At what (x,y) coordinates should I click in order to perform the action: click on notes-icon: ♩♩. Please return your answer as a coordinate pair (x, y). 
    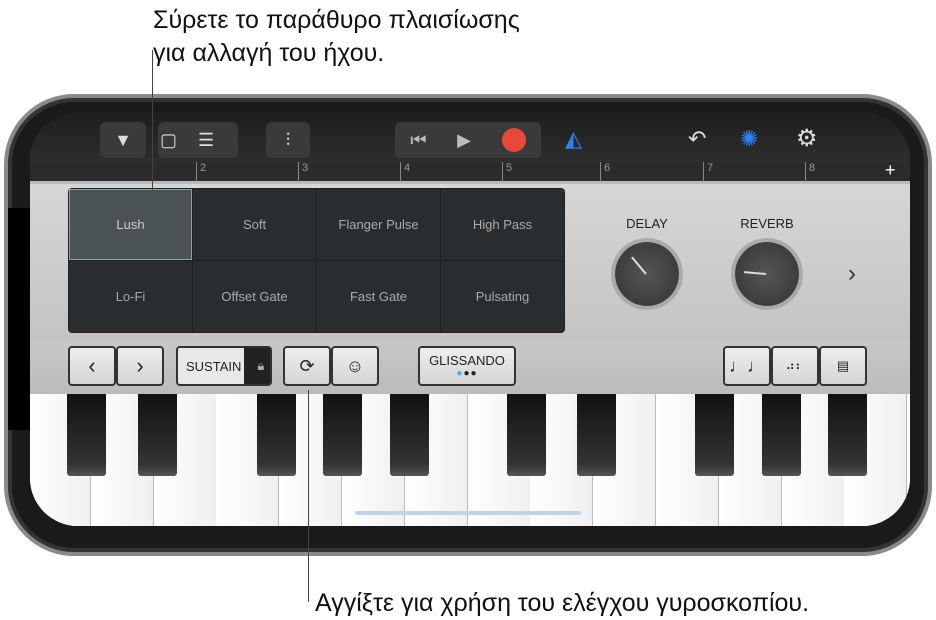
    Looking at the image, I should click on (747, 365).